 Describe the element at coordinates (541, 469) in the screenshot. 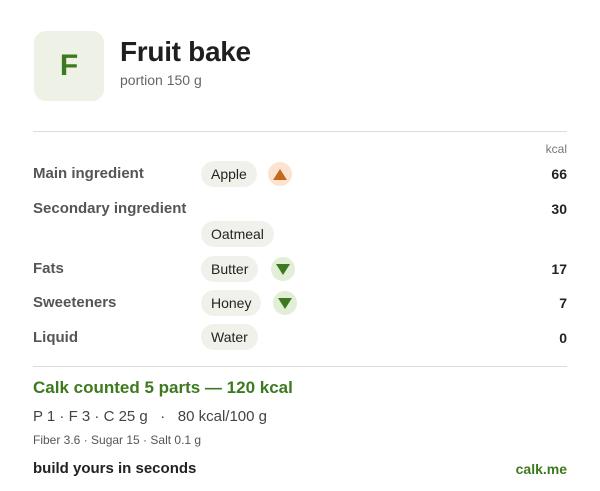

I see `brand-link: calk.me` at that location.